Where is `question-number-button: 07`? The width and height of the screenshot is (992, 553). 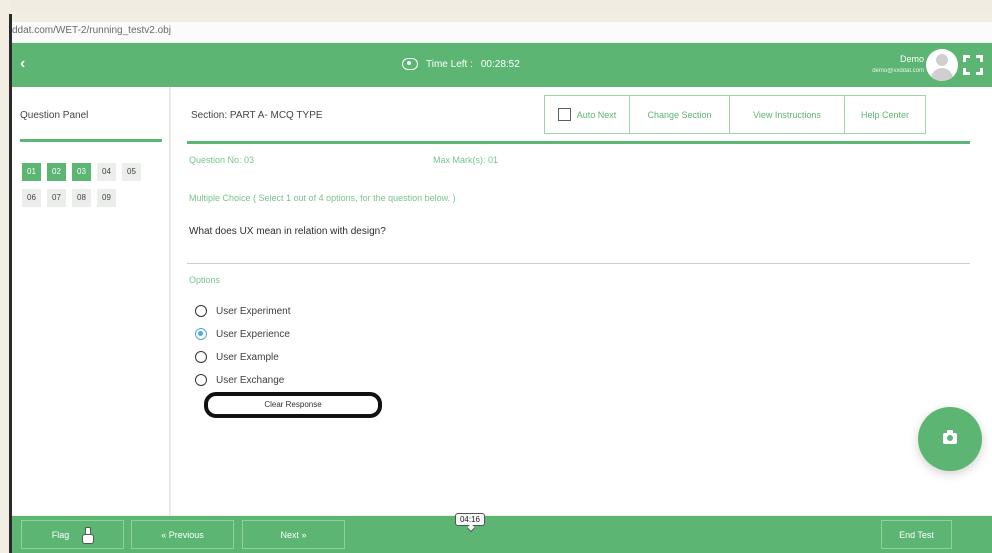 question-number-button: 07 is located at coordinates (56, 198).